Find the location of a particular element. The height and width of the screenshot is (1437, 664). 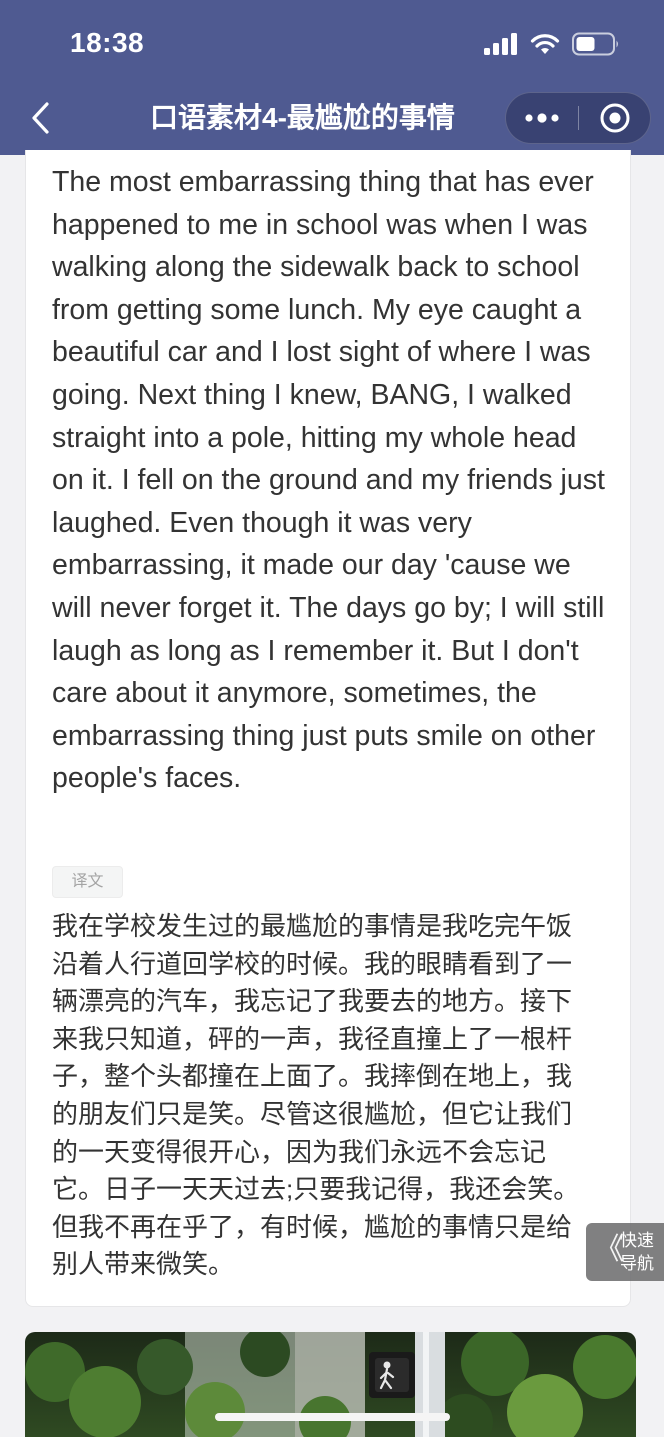

wifi-icon is located at coordinates (545, 44).